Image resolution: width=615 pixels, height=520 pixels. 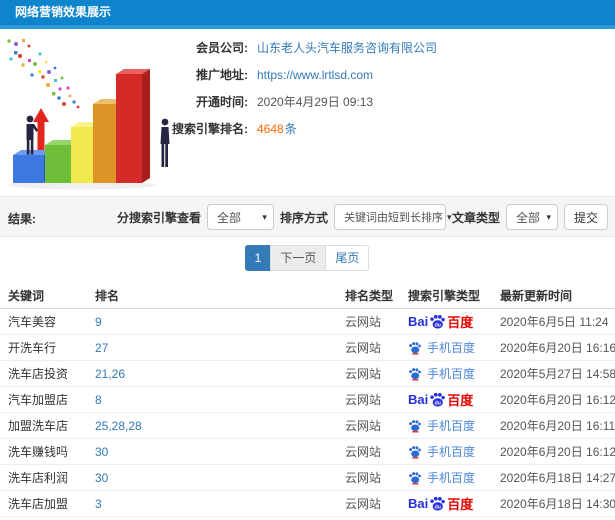 What do you see at coordinates (315, 75) in the screenshot?
I see `promotion-url-link: https://www.lrtlsd.com` at bounding box center [315, 75].